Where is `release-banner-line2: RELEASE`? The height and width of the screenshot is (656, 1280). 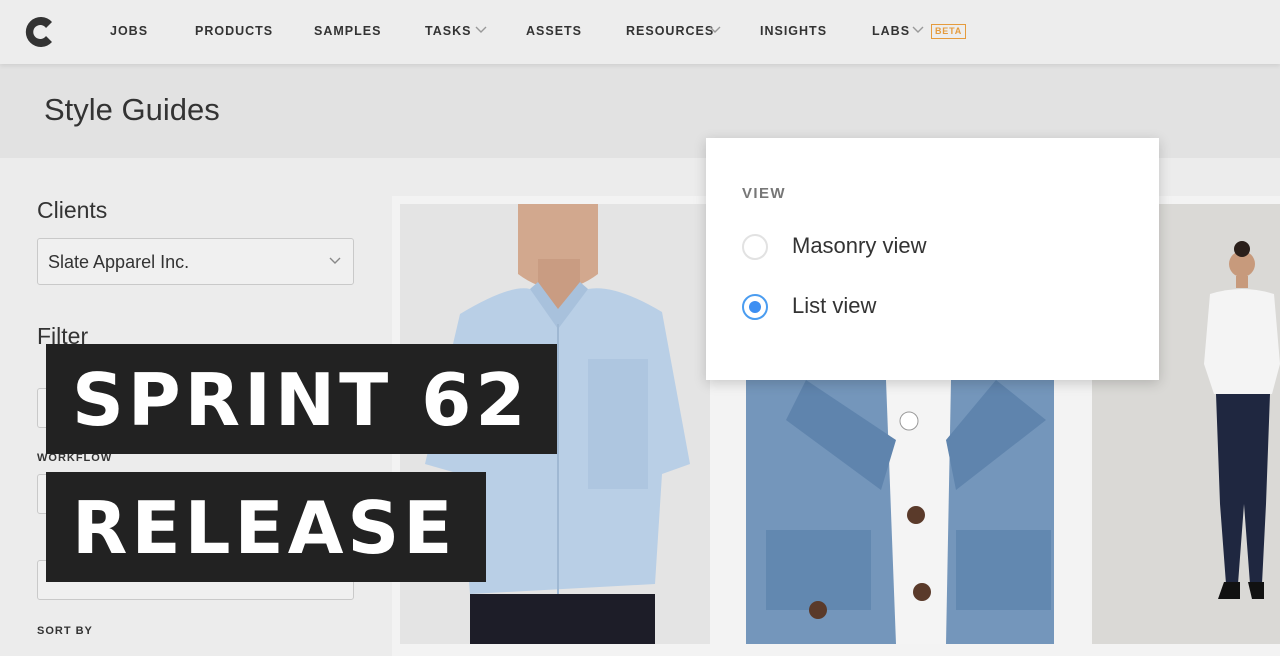 release-banner-line2: RELEASE is located at coordinates (266, 527).